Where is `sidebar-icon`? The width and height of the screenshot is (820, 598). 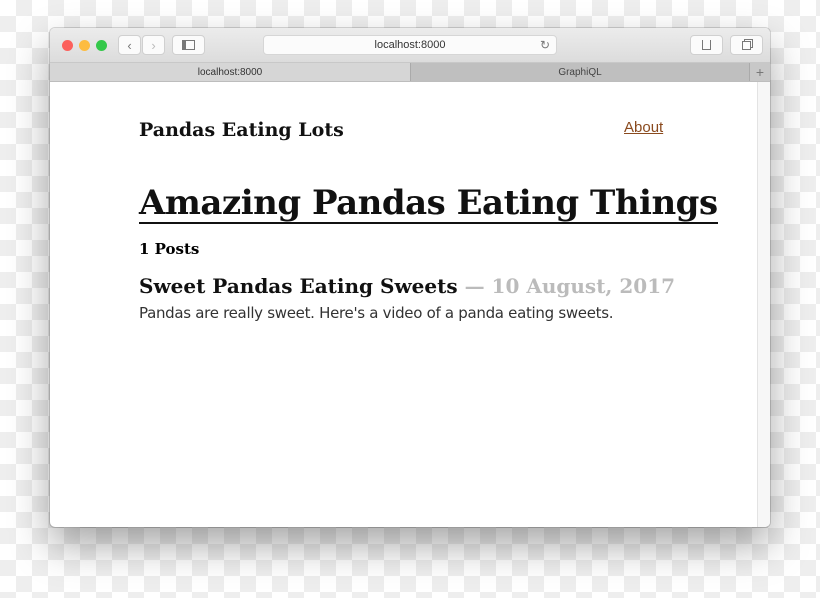
sidebar-icon is located at coordinates (188, 45).